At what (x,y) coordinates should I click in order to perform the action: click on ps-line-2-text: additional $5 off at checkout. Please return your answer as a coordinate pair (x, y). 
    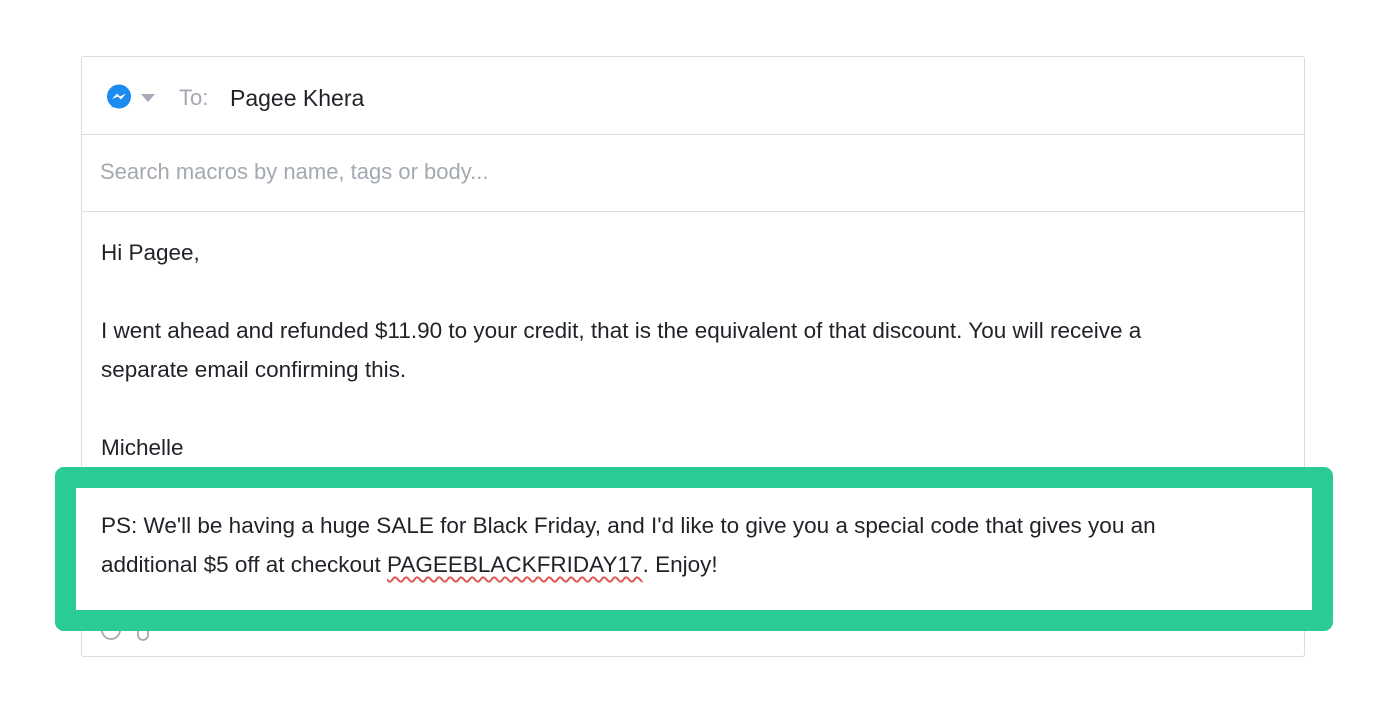
    Looking at the image, I should click on (244, 564).